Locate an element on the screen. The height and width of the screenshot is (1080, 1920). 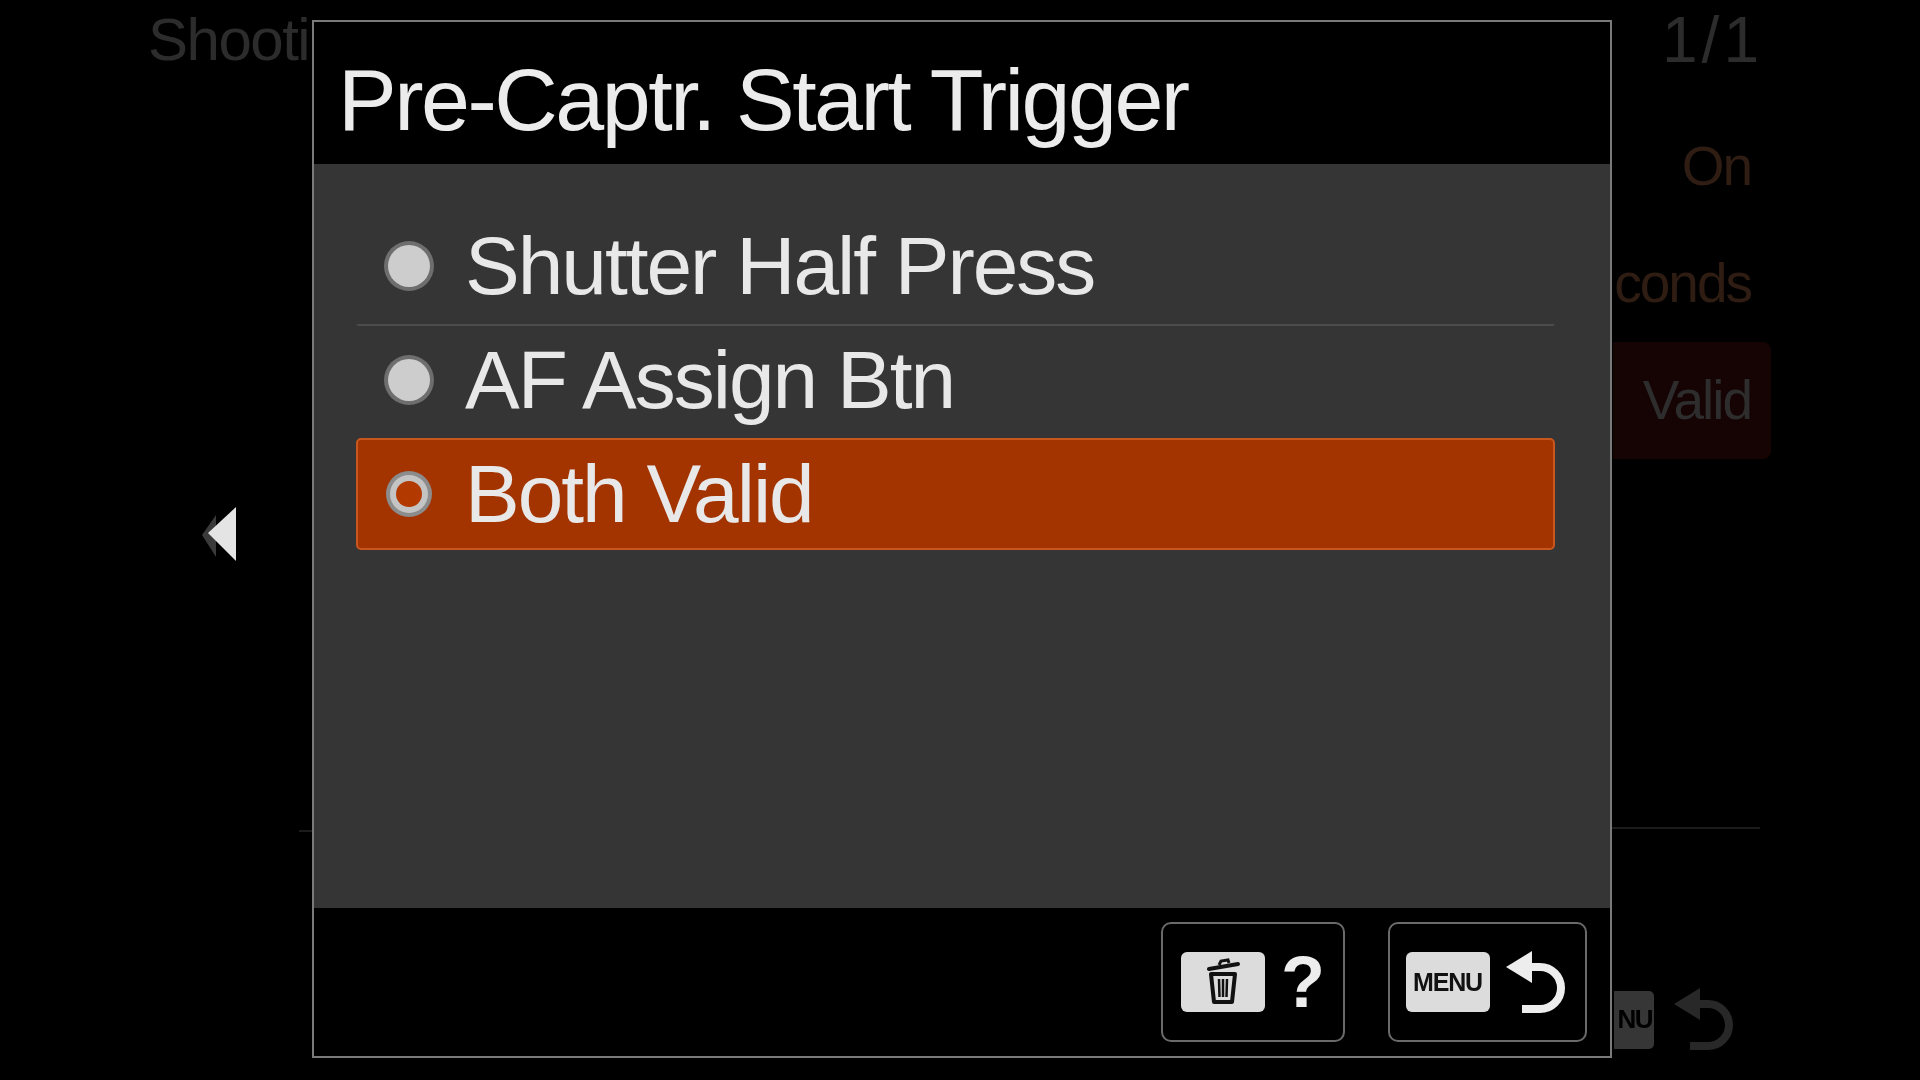
option-item: Both Valid is located at coordinates (955, 494).